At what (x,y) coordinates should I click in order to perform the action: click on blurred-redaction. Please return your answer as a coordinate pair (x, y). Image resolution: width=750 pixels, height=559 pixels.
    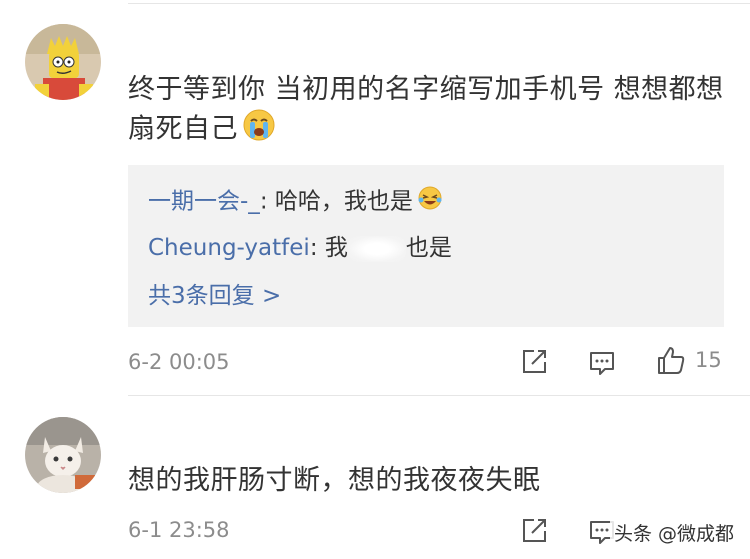
    Looking at the image, I should click on (376, 248).